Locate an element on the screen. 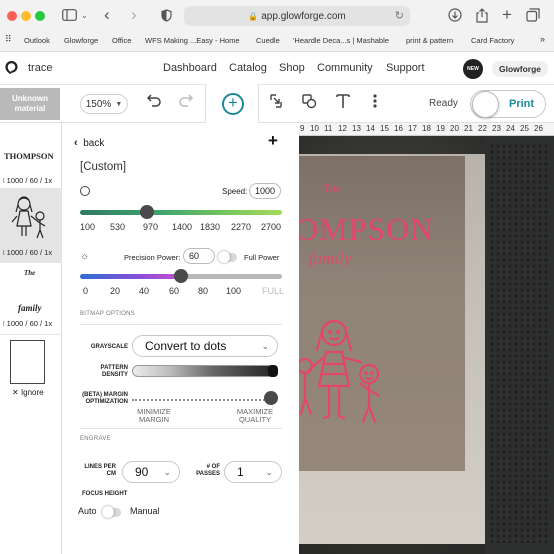 The height and width of the screenshot is (554, 554). ruler-mark: 12 is located at coordinates (342, 128).